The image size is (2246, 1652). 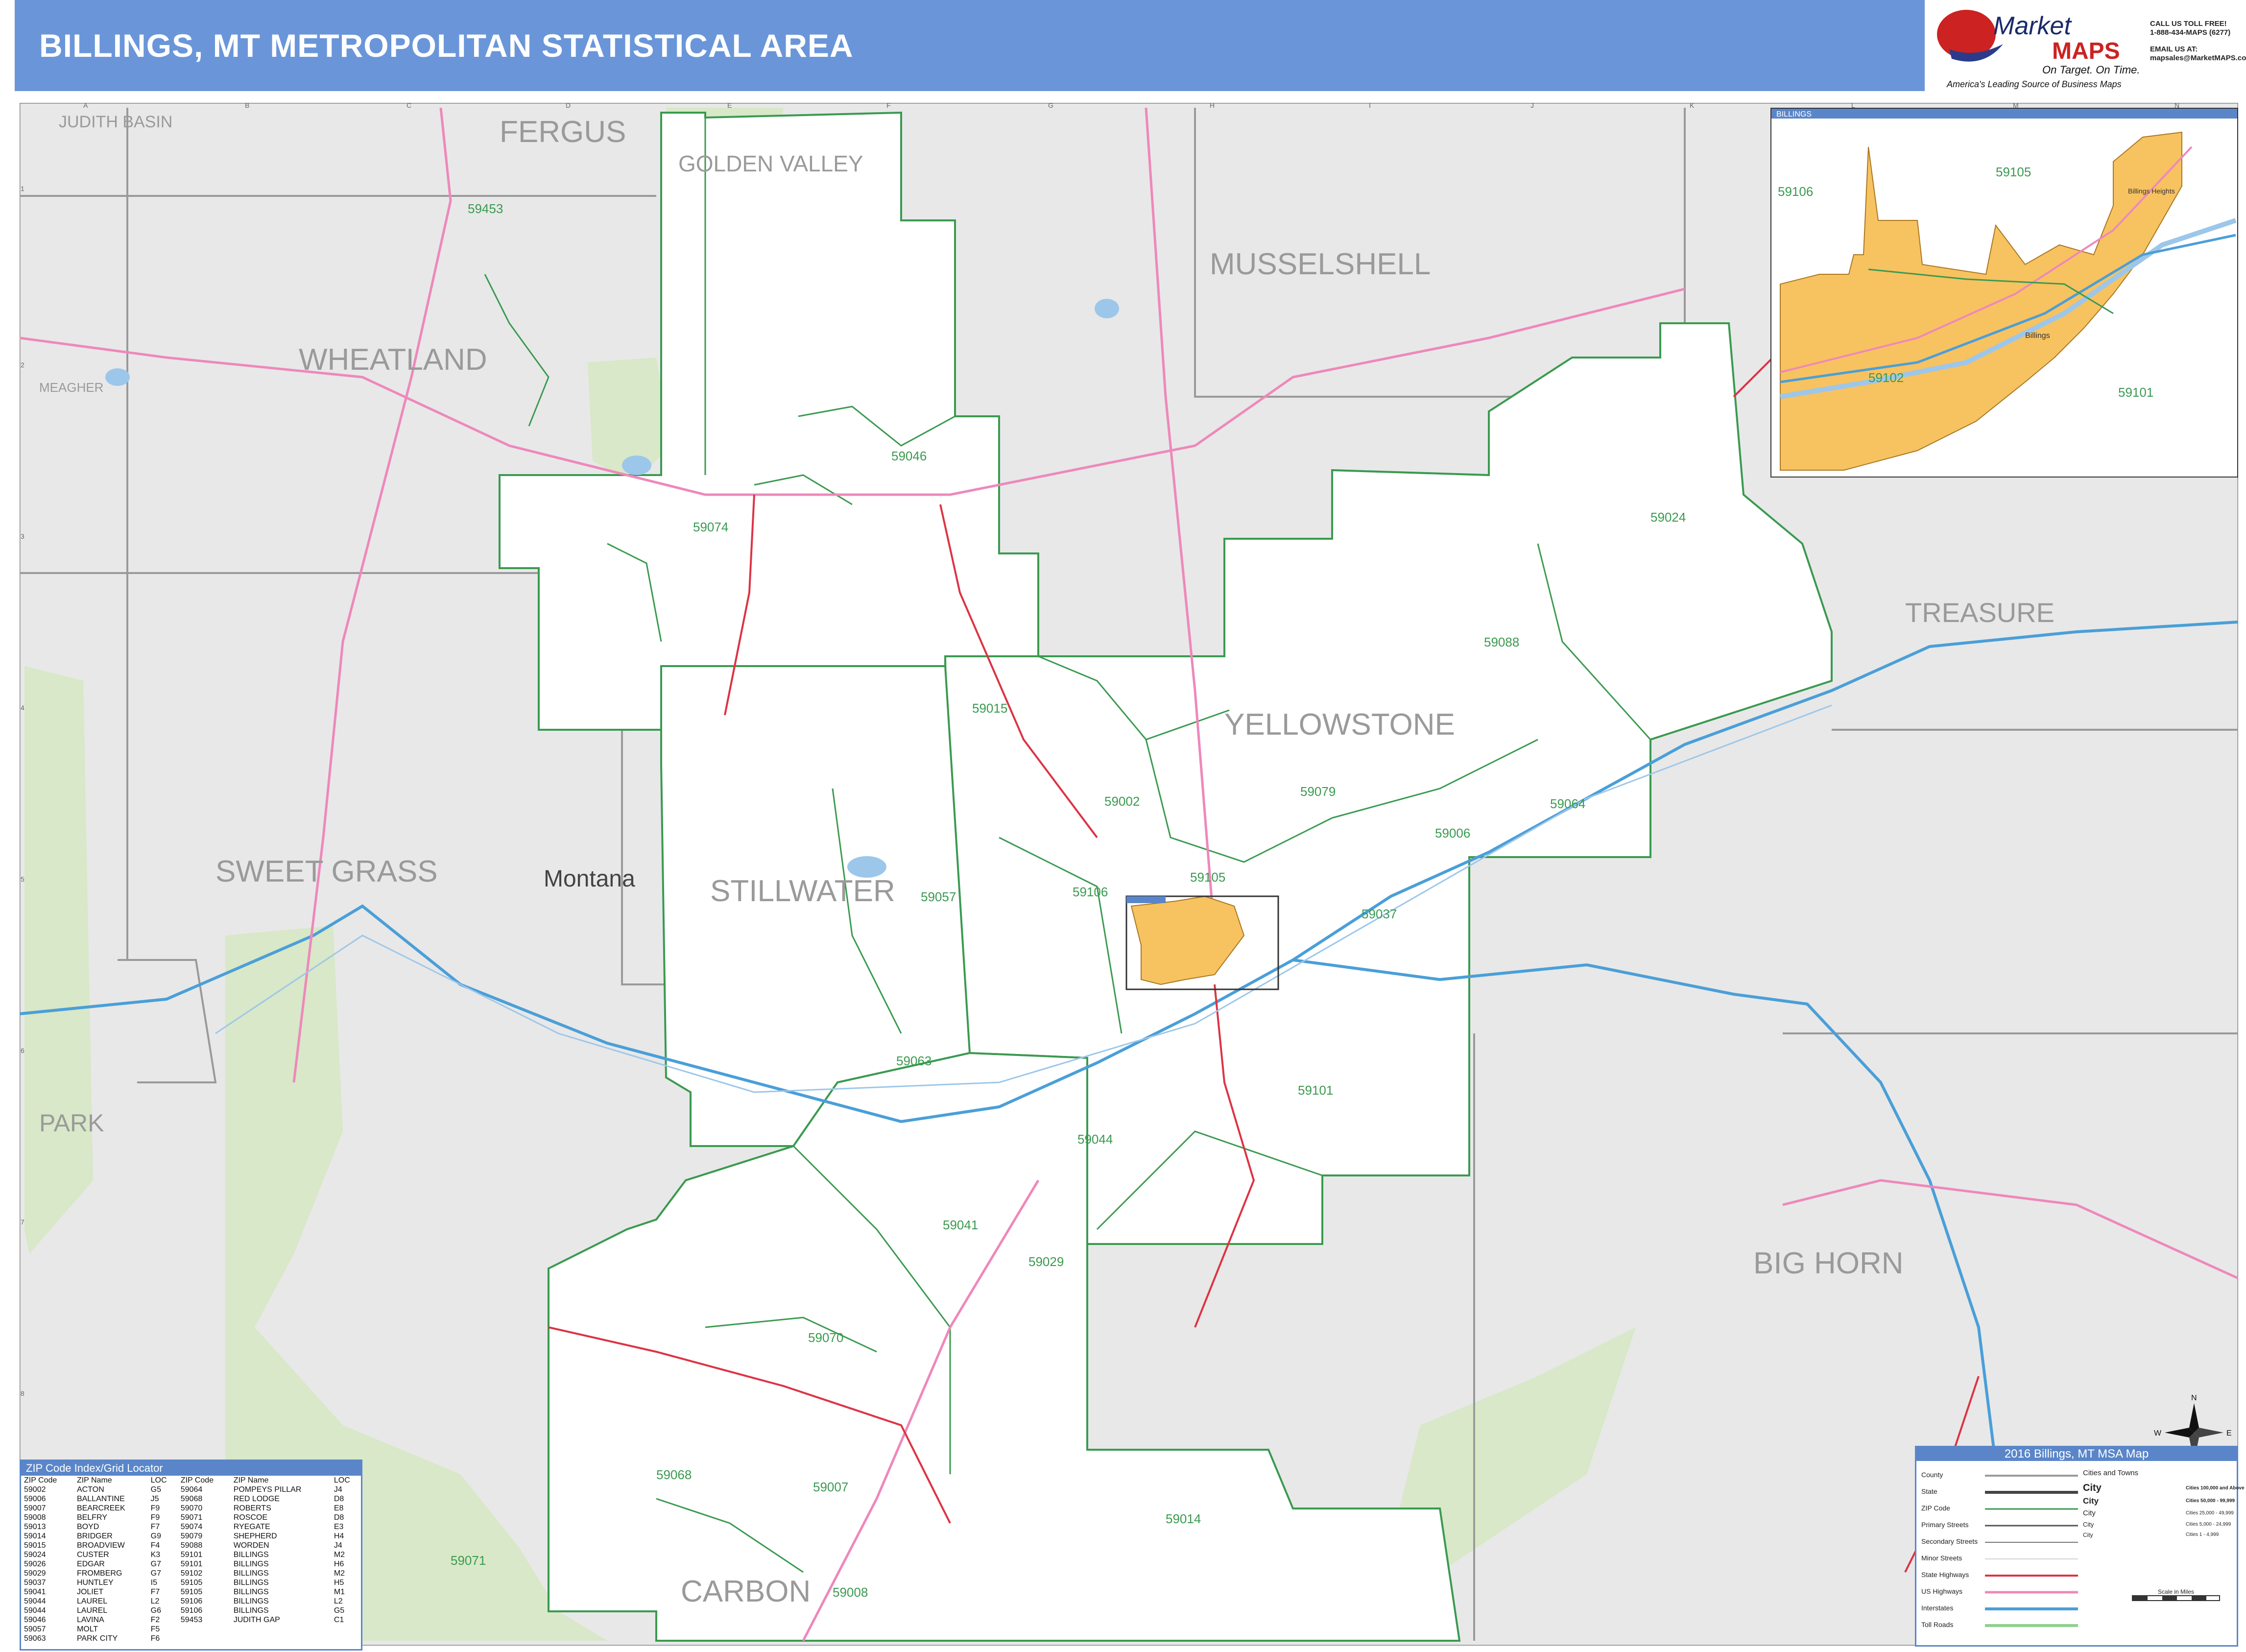 What do you see at coordinates (35, 1601) in the screenshot?
I see `zip-index-cell: 59044` at bounding box center [35, 1601].